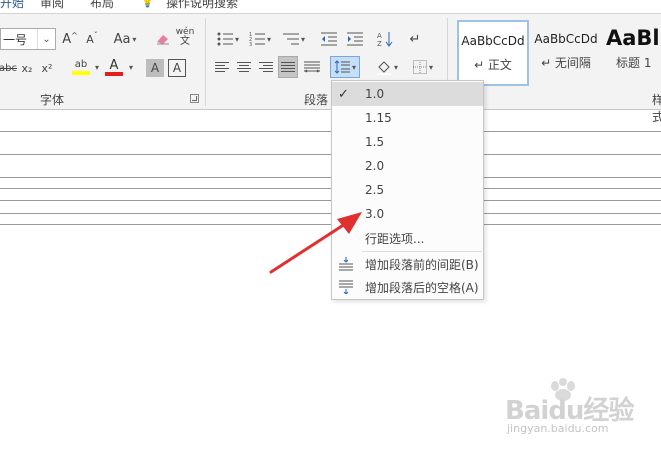 This screenshot has width=661, height=449. Describe the element at coordinates (580, 408) in the screenshot. I see `baidu-watermark: Baidu经验 jingyan.baidu.com` at that location.